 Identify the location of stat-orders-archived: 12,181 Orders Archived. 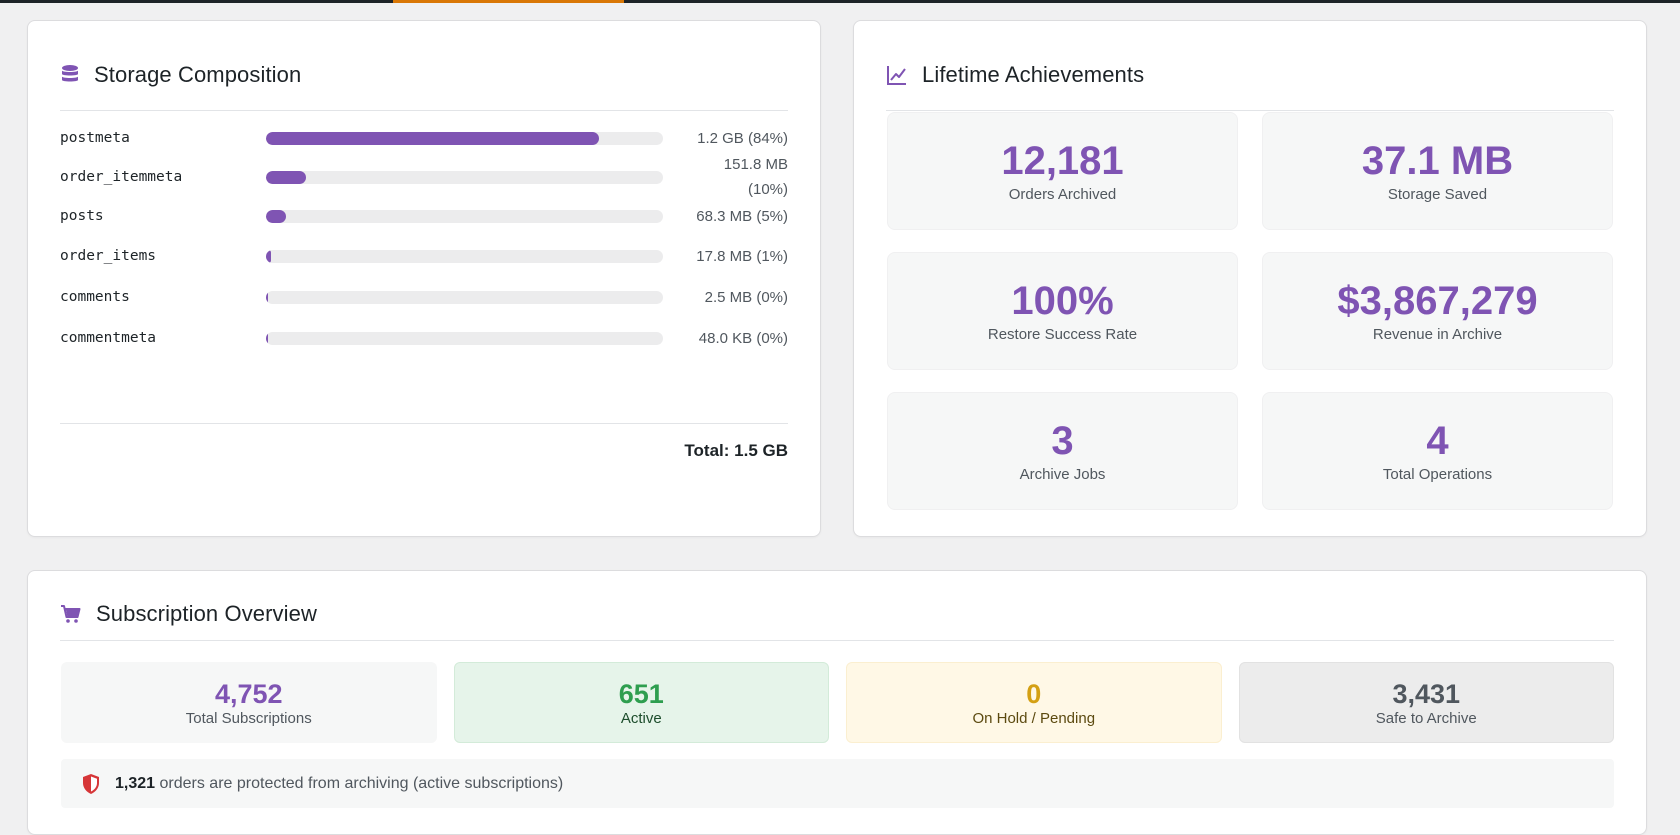
(1062, 171).